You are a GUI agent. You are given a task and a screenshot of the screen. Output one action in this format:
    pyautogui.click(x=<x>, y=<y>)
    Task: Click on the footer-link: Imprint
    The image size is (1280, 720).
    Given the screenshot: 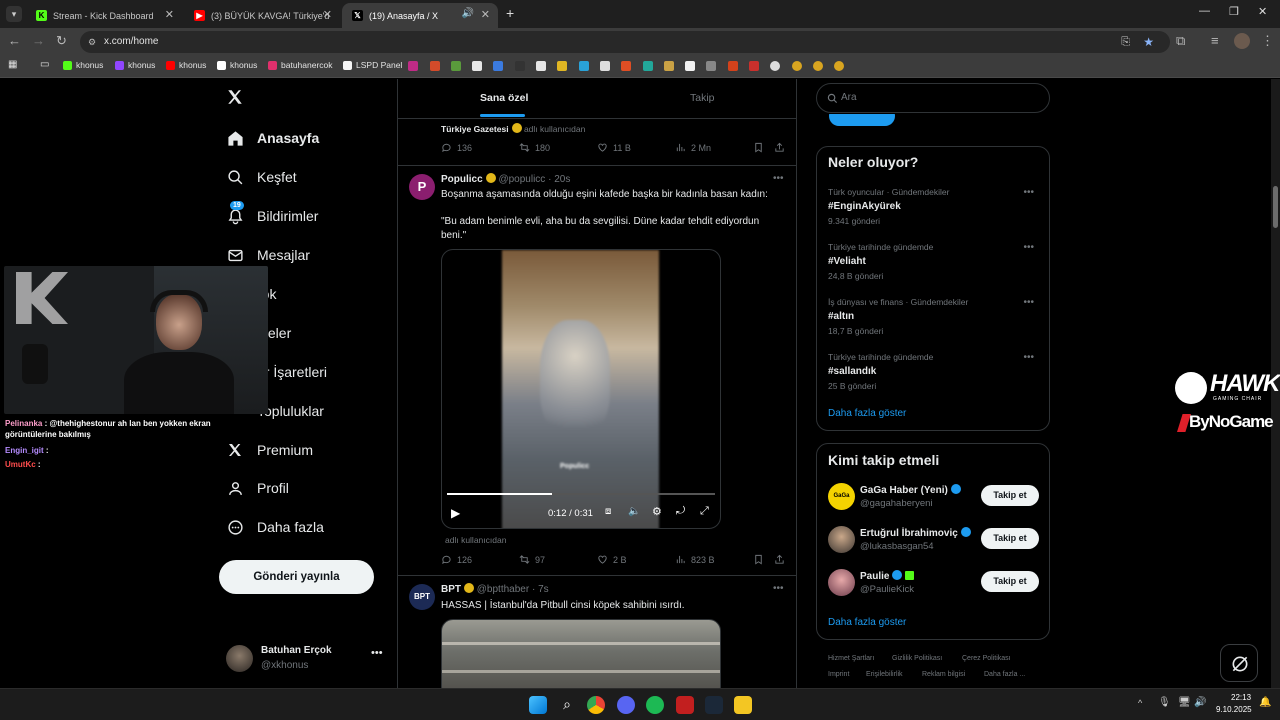 What is the action you would take?
    pyautogui.click(x=838, y=674)
    